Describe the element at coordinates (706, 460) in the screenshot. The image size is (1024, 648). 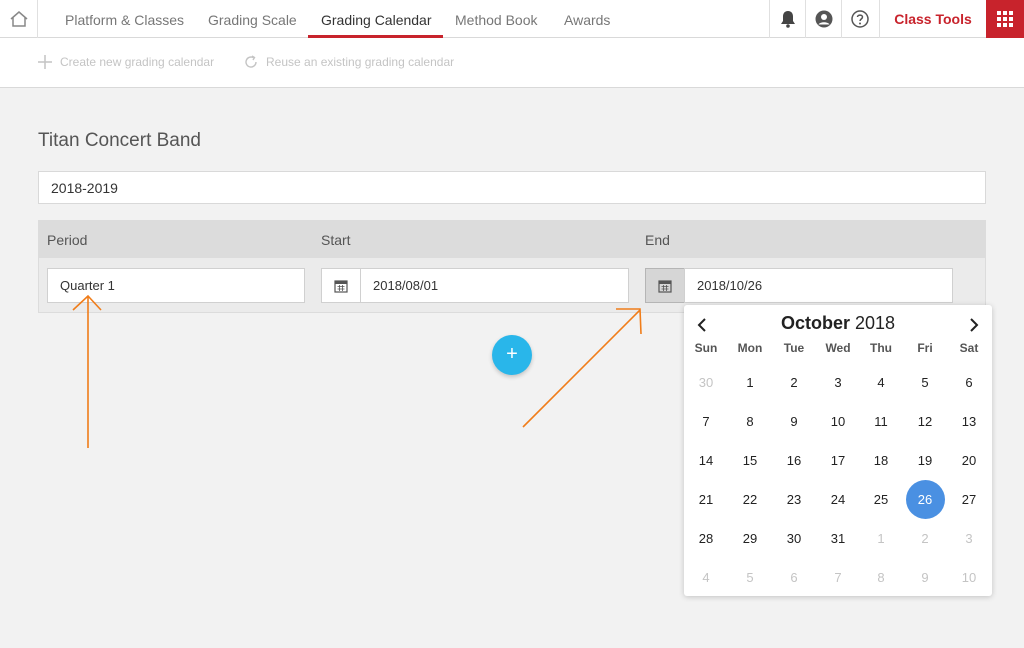
I see `calendar-day: 14` at that location.